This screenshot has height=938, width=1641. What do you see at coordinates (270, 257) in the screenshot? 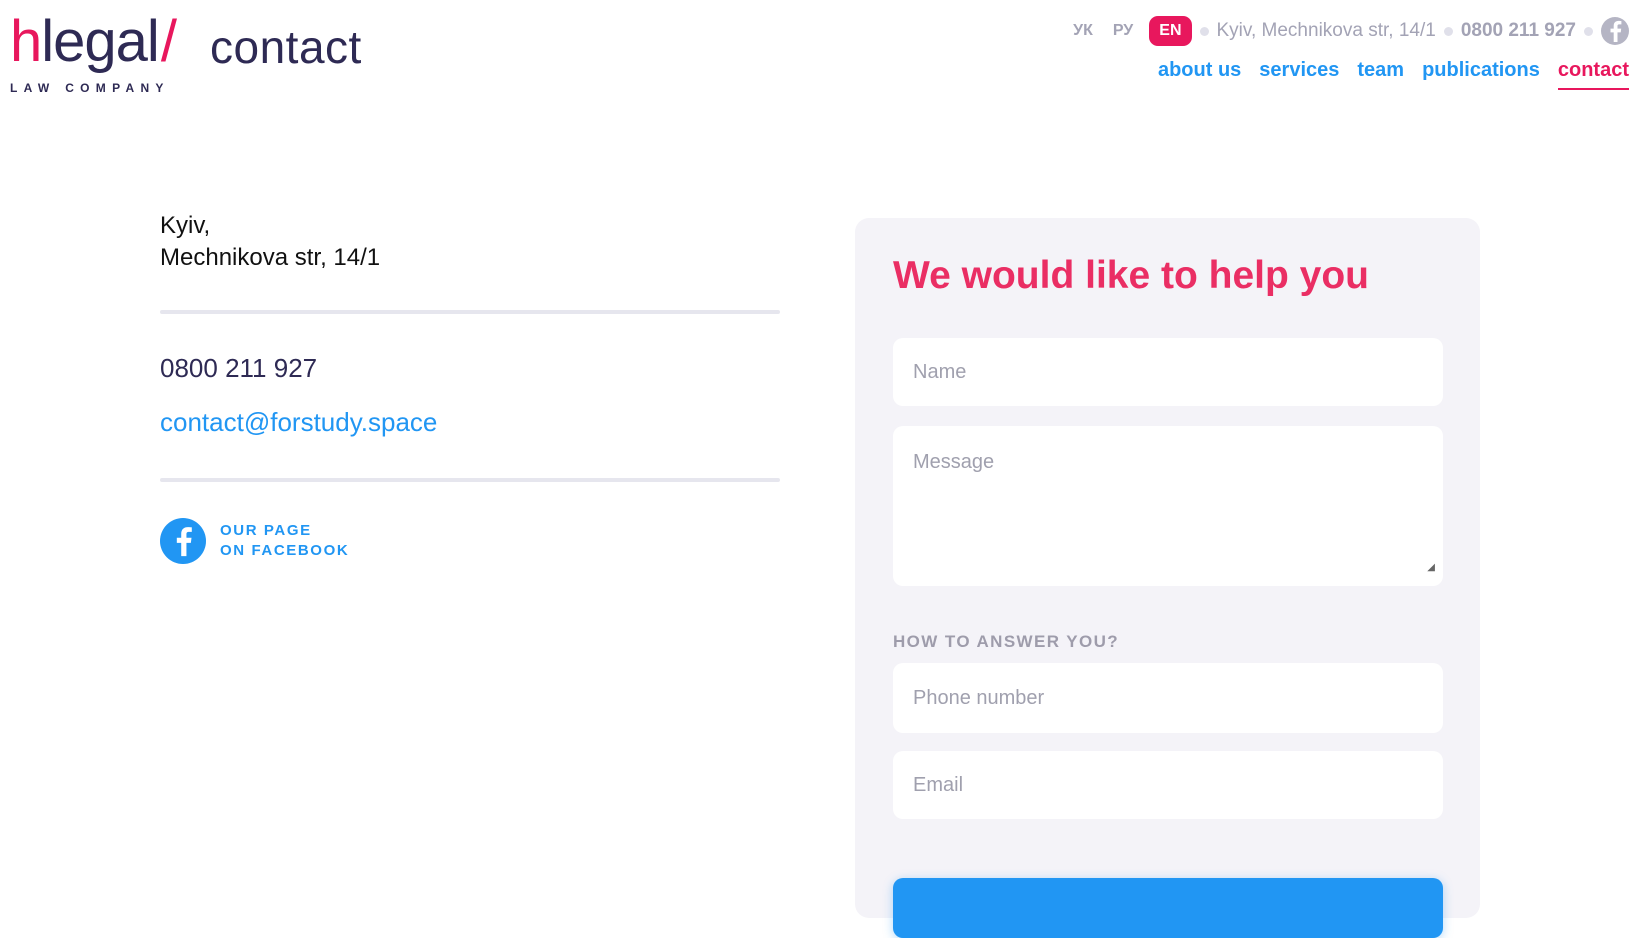
I see `address-street: Mechnikova str, 14/1` at bounding box center [270, 257].